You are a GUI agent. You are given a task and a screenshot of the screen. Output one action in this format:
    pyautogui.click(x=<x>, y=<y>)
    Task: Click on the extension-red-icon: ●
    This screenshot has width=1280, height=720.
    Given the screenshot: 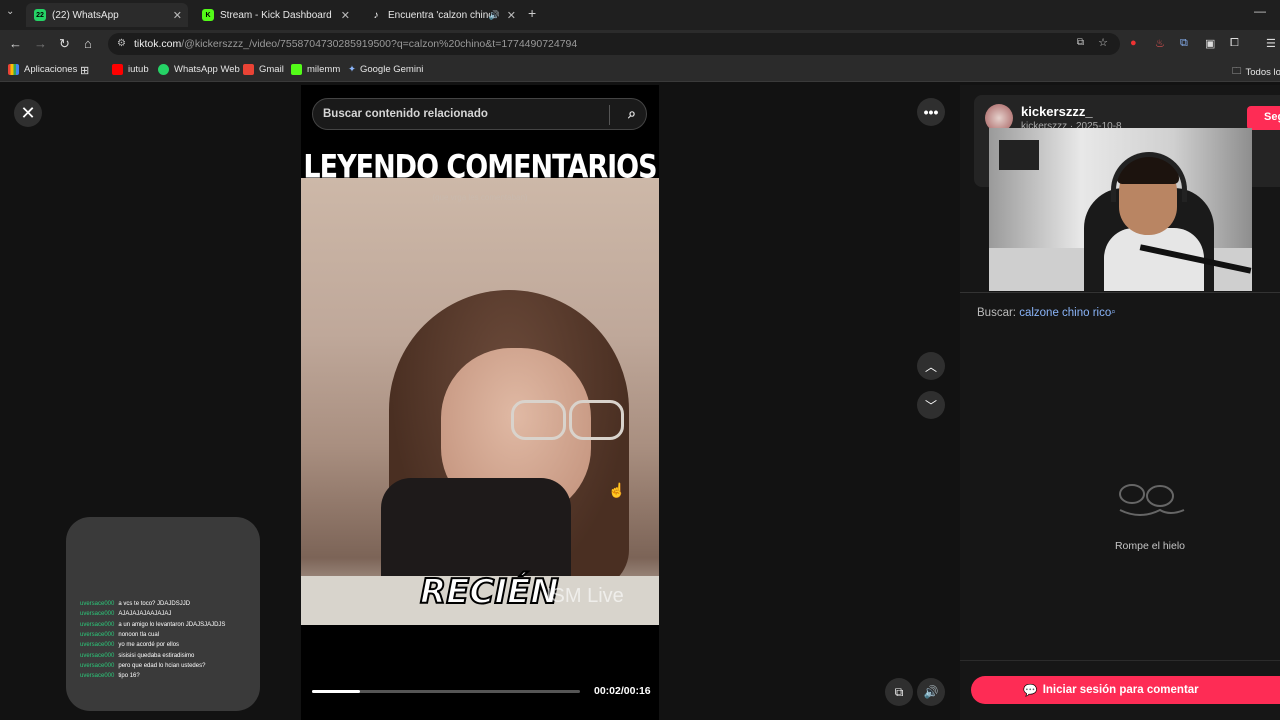 What is the action you would take?
    pyautogui.click(x=1133, y=43)
    